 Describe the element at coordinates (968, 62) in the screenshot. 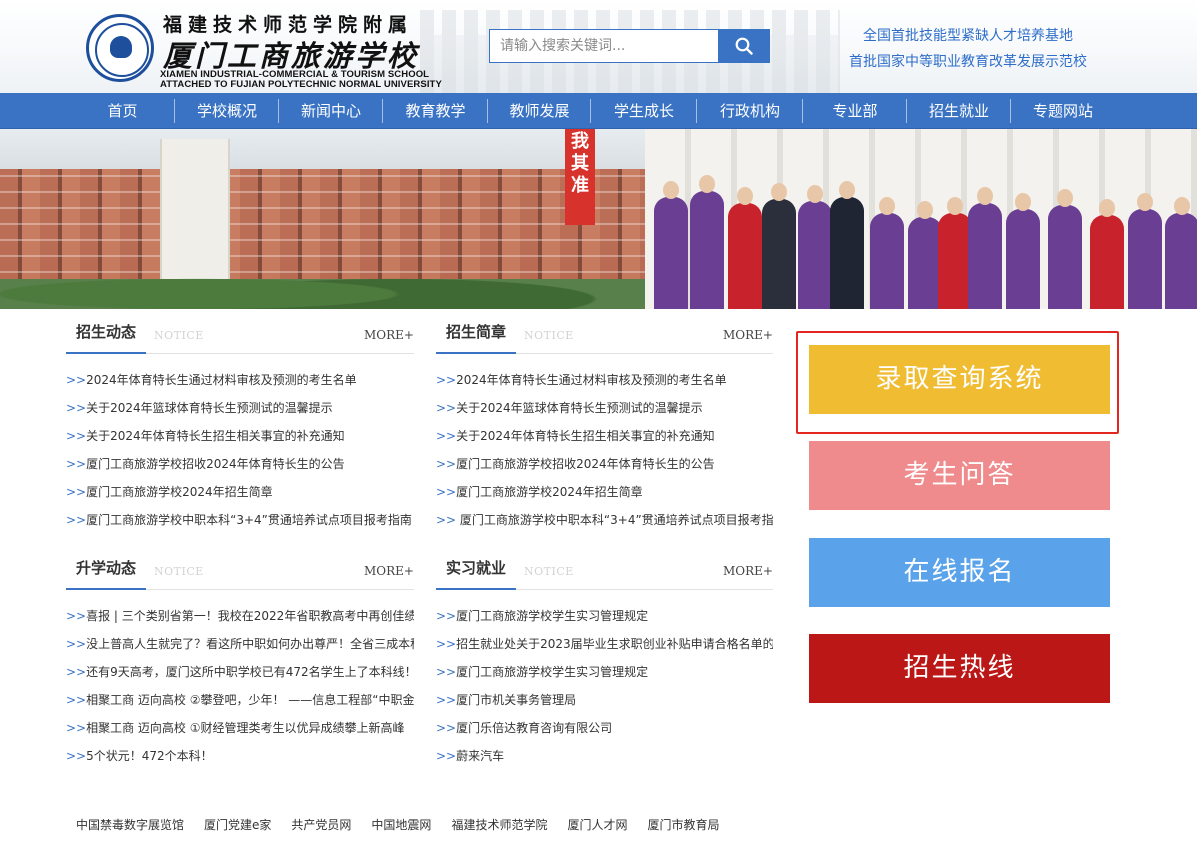

I see `header-slogan-2: 首批国家中等职业教育改革发展示范校` at that location.